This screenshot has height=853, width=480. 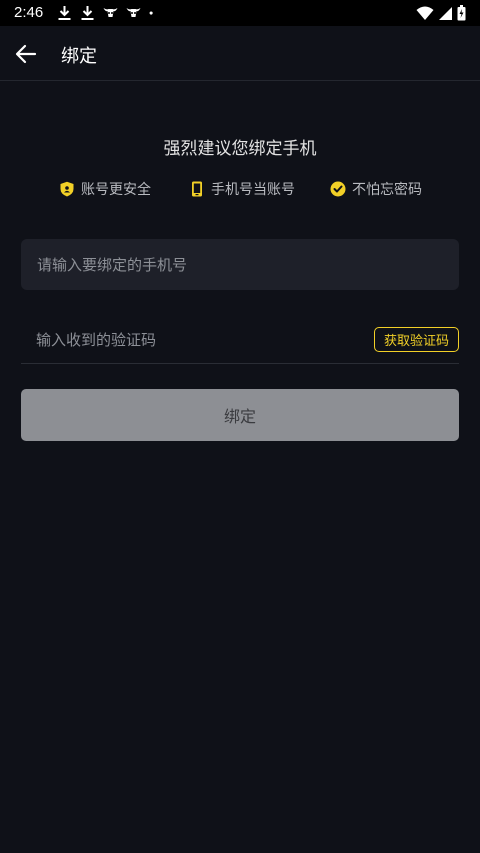 I want to click on check-badge-icon, so click(x=338, y=189).